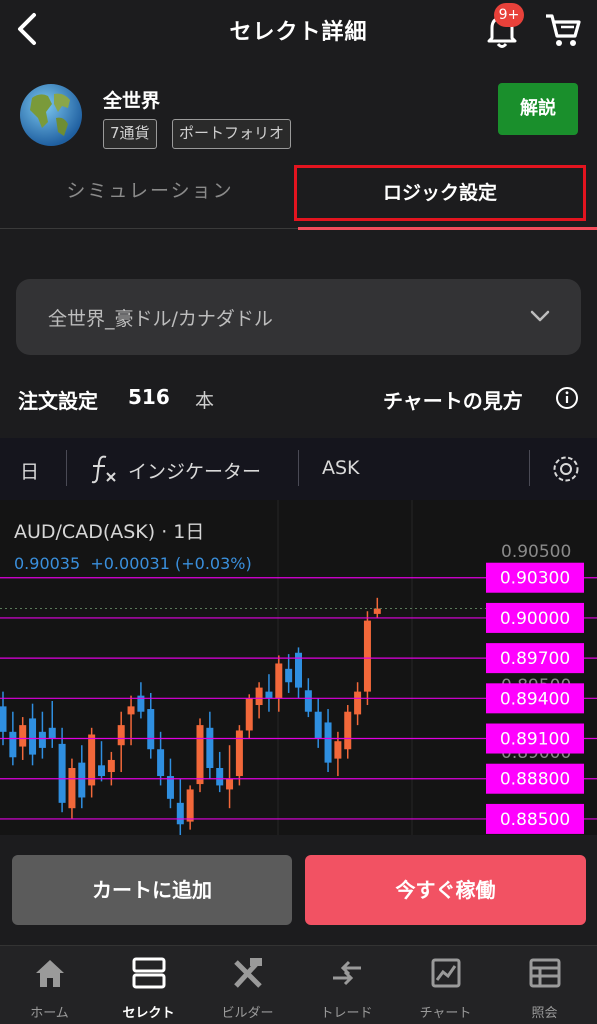 Image resolution: width=597 pixels, height=1024 pixels. I want to click on price-axis-label: 0.90500, so click(536, 552).